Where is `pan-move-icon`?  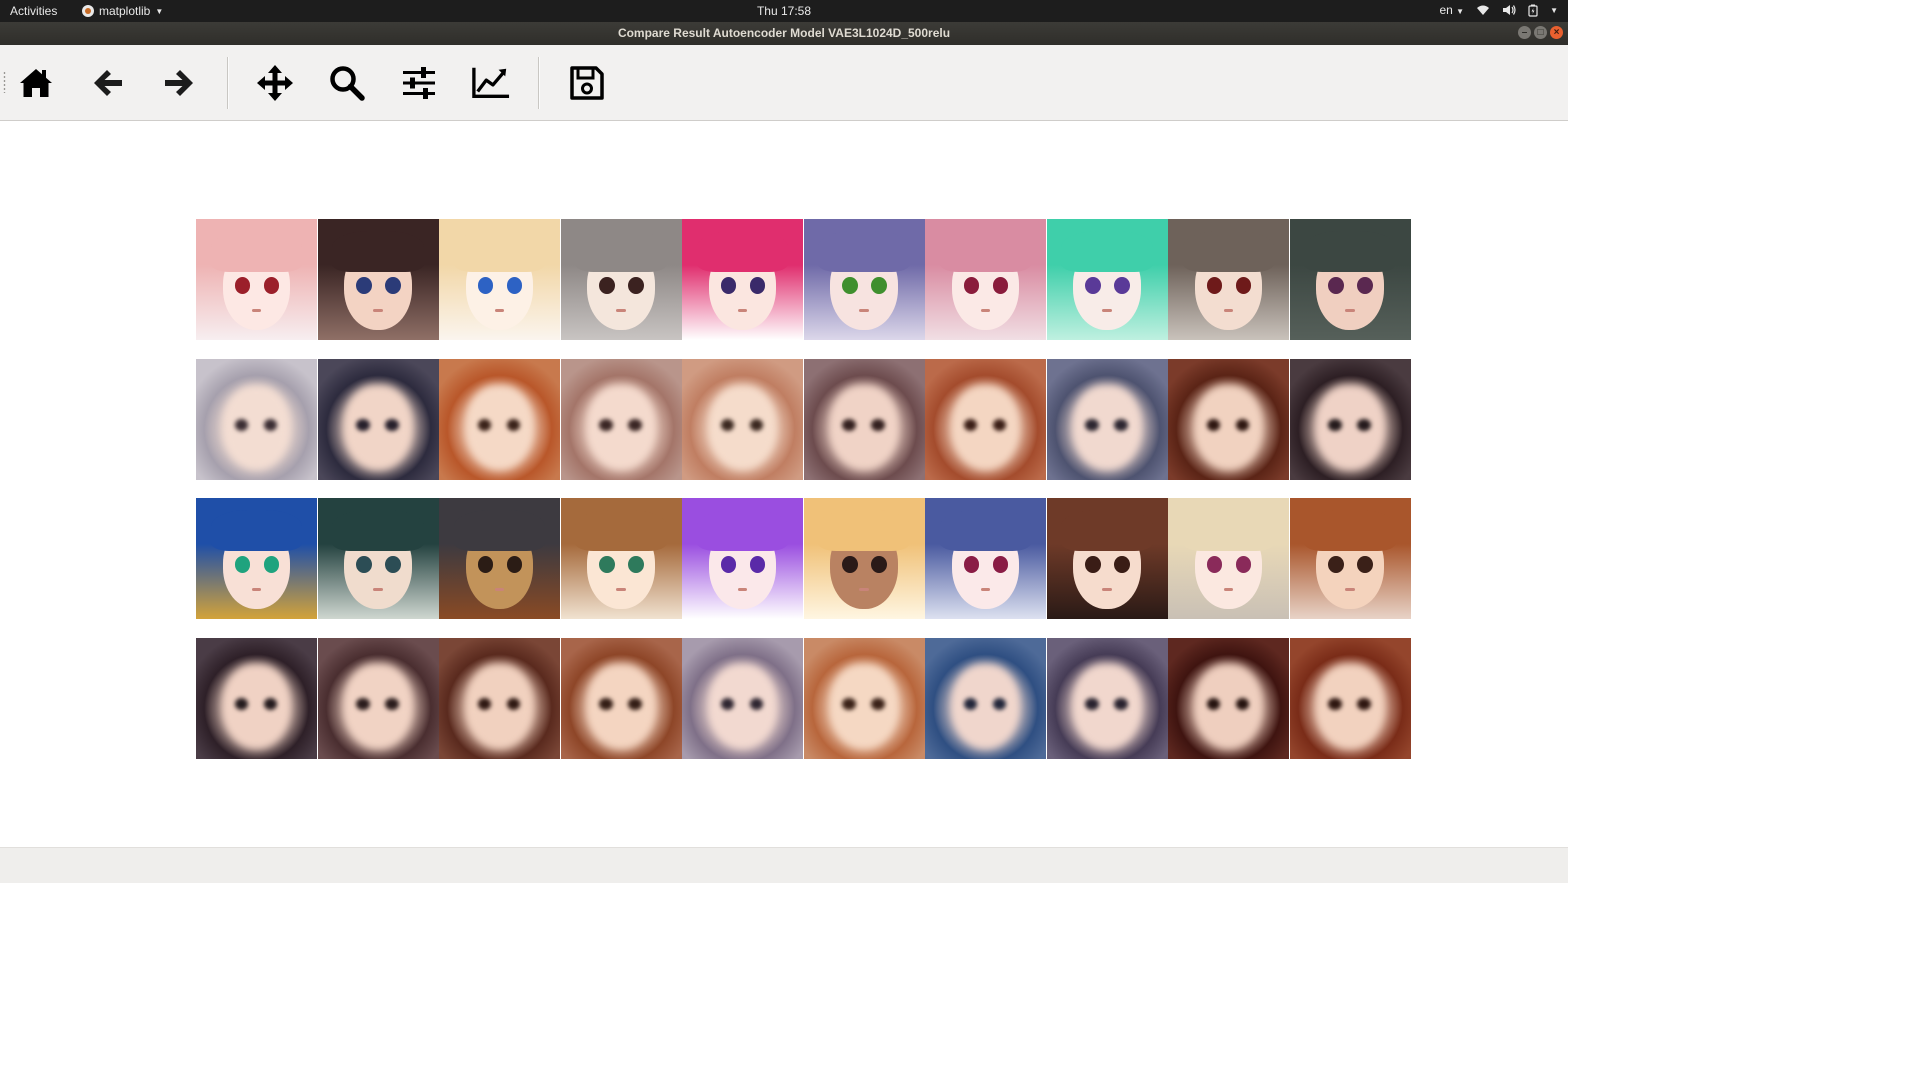 pan-move-icon is located at coordinates (275, 83).